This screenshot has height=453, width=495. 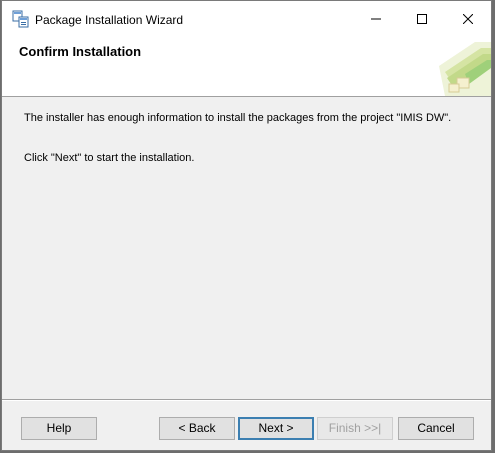 What do you see at coordinates (355, 428) in the screenshot?
I see `finish-button: Finish >>|` at bounding box center [355, 428].